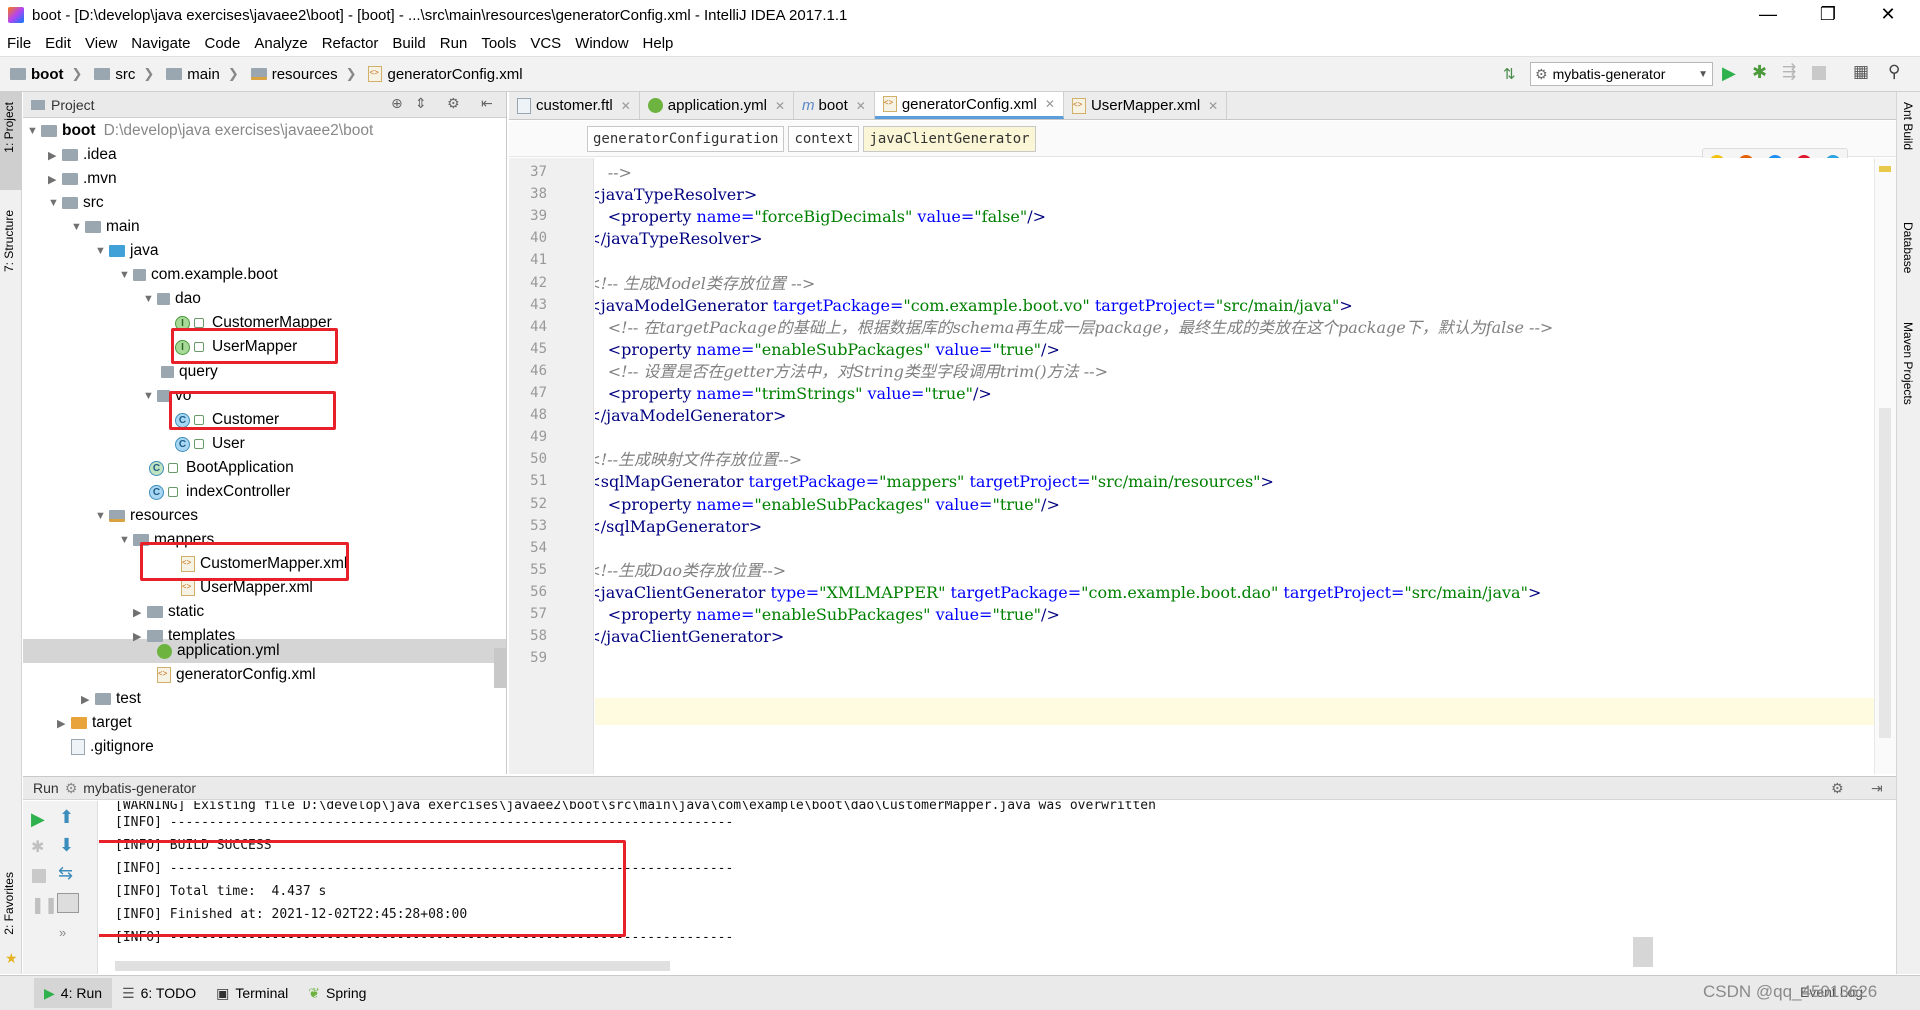 This screenshot has width=1920, height=1010. What do you see at coordinates (1877, 788) in the screenshot?
I see `hide-panel-icon: ⇥` at bounding box center [1877, 788].